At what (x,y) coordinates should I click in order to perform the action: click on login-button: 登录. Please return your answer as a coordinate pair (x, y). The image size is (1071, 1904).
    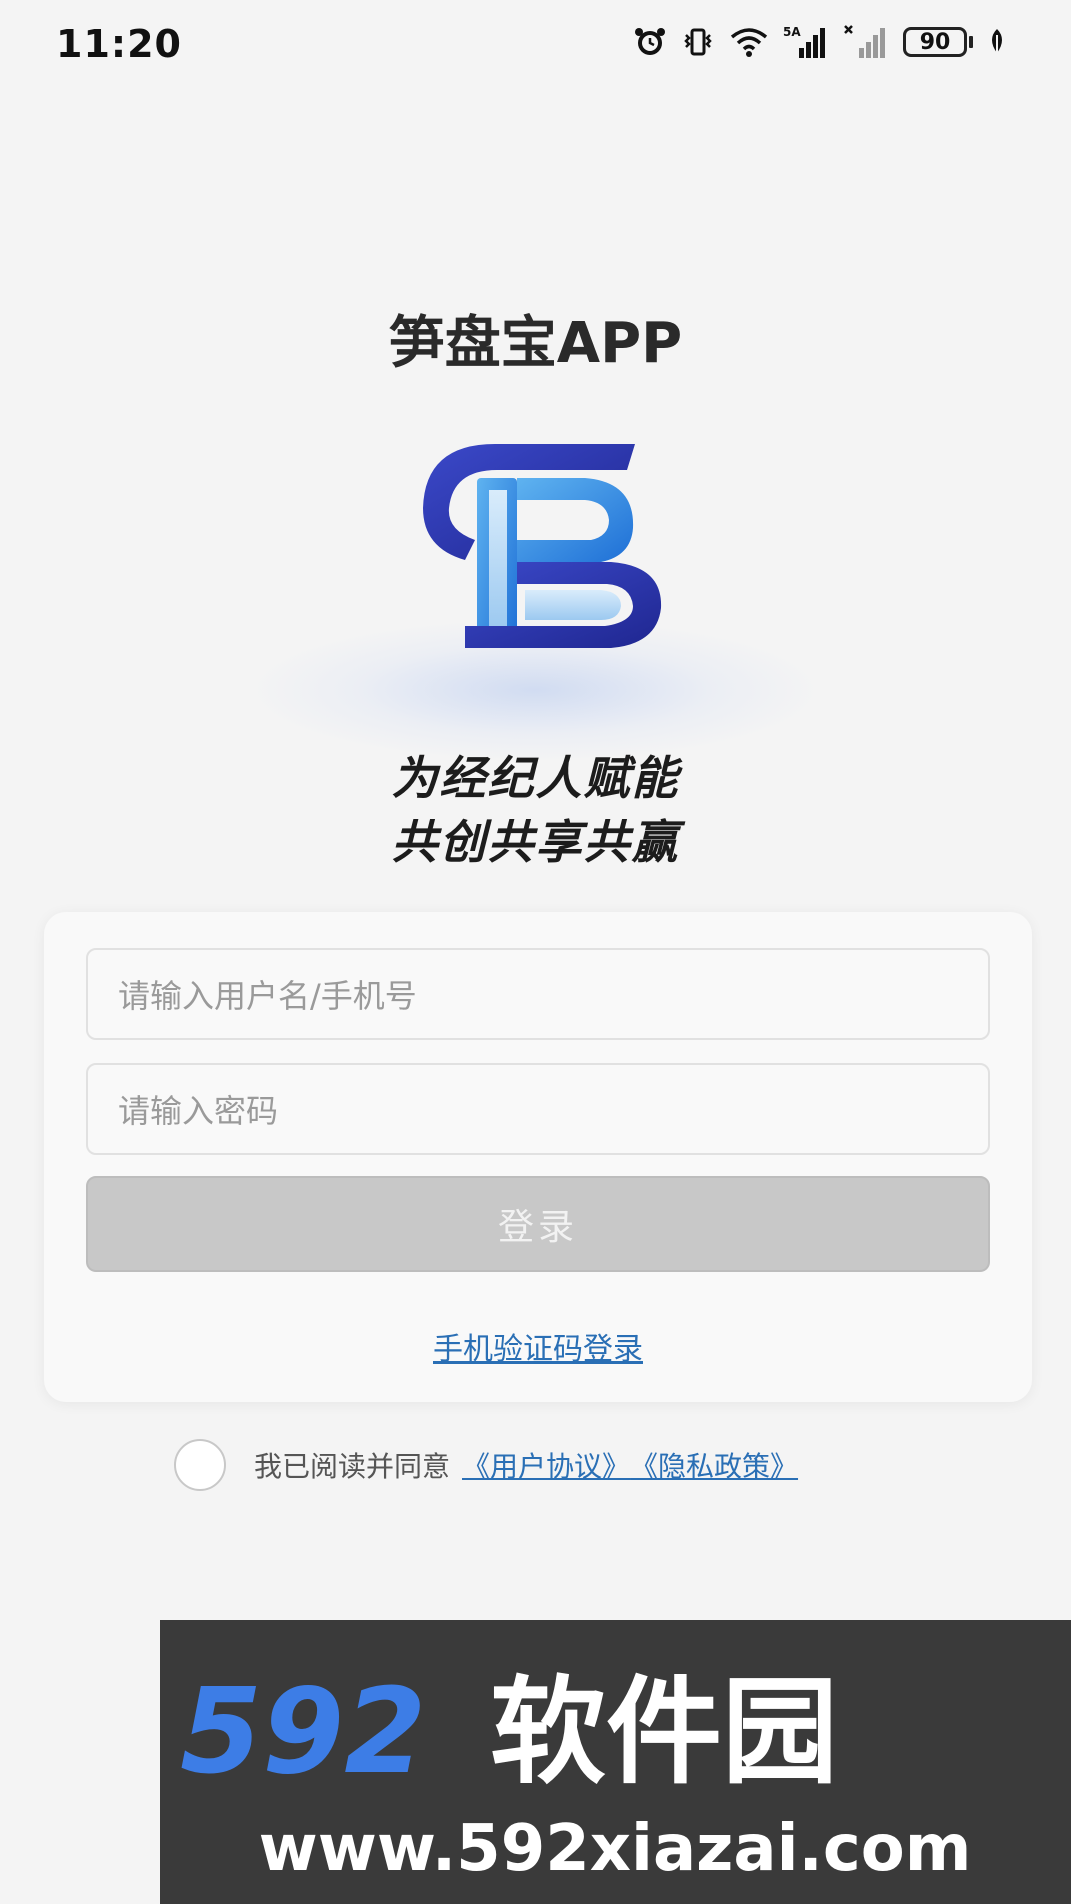
    Looking at the image, I should click on (538, 1224).